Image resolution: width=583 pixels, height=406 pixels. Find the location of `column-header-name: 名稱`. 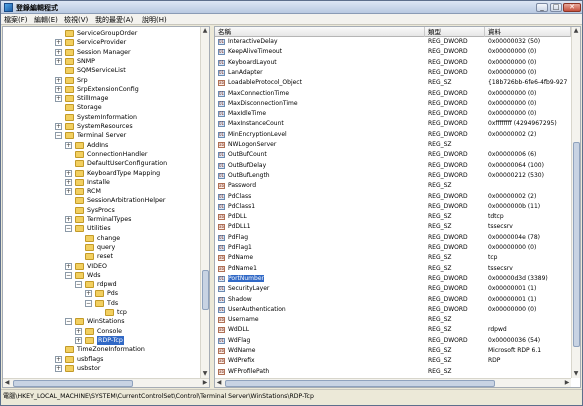

column-header-name: 名稱 is located at coordinates (320, 32).